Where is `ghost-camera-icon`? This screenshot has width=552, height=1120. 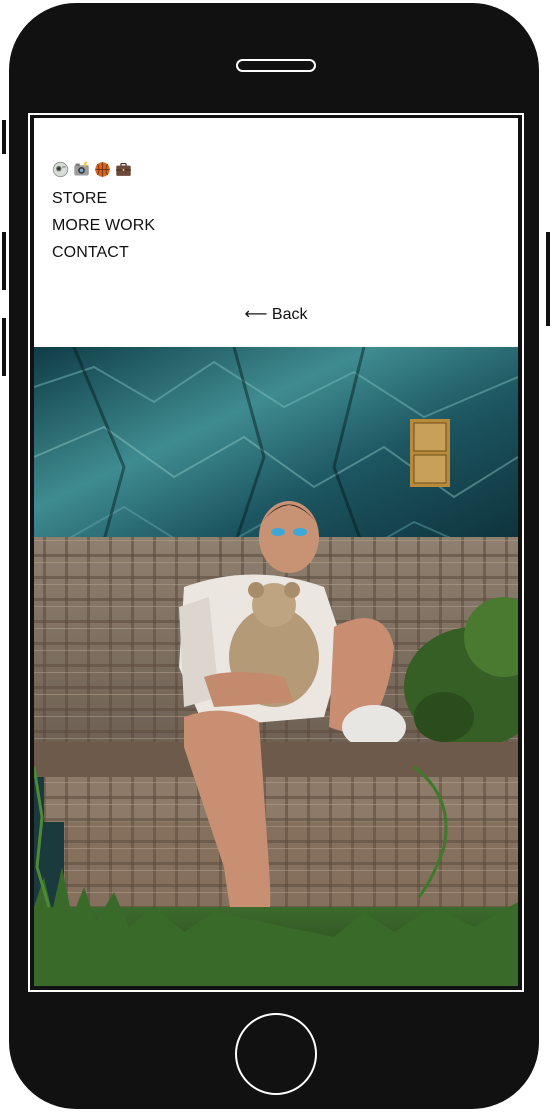 ghost-camera-icon is located at coordinates (60, 169).